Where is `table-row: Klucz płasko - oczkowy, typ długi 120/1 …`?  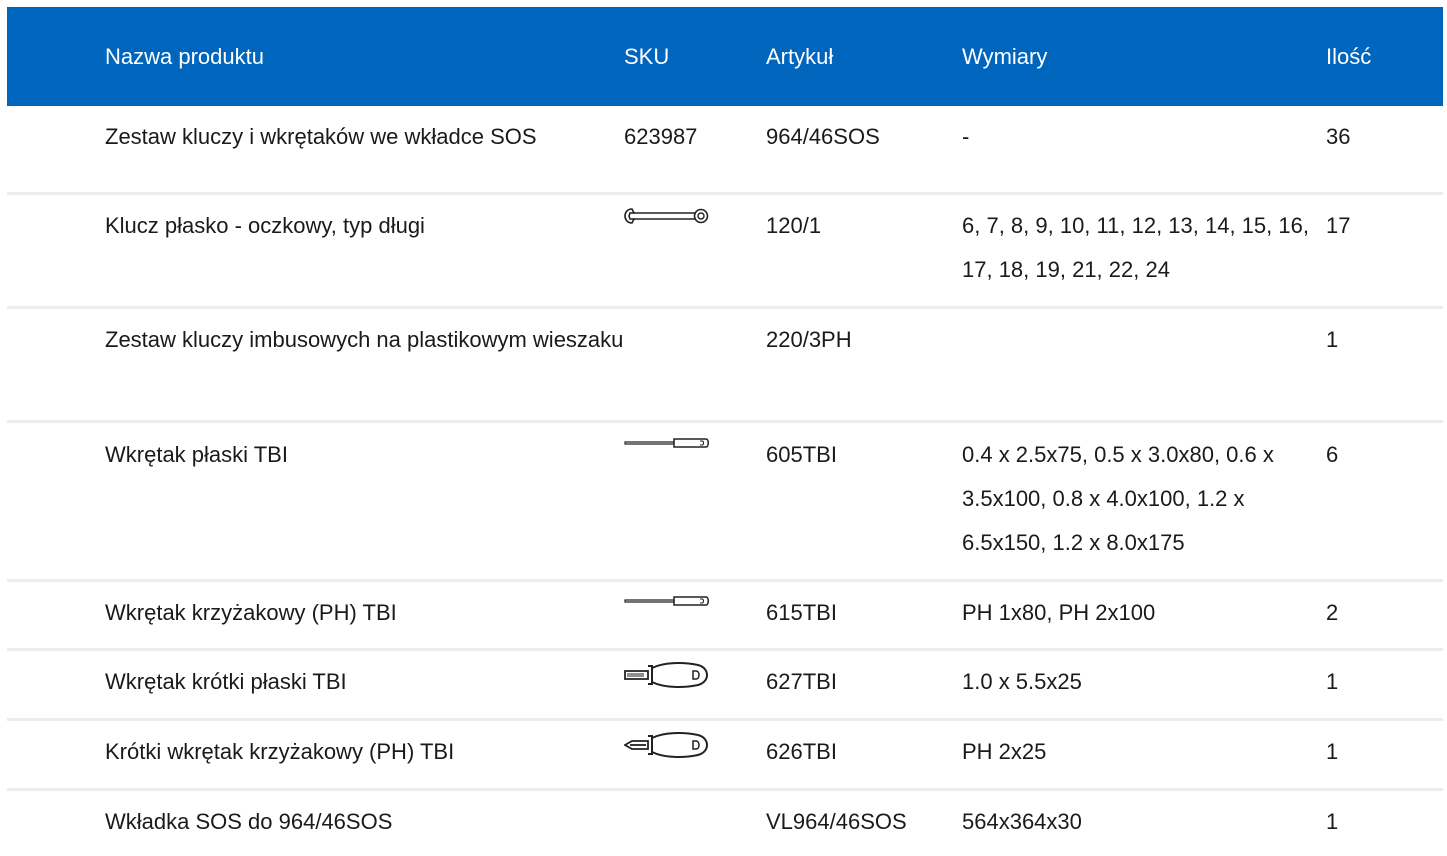 table-row: Klucz płasko - oczkowy, typ długi 120/1 … is located at coordinates (725, 251).